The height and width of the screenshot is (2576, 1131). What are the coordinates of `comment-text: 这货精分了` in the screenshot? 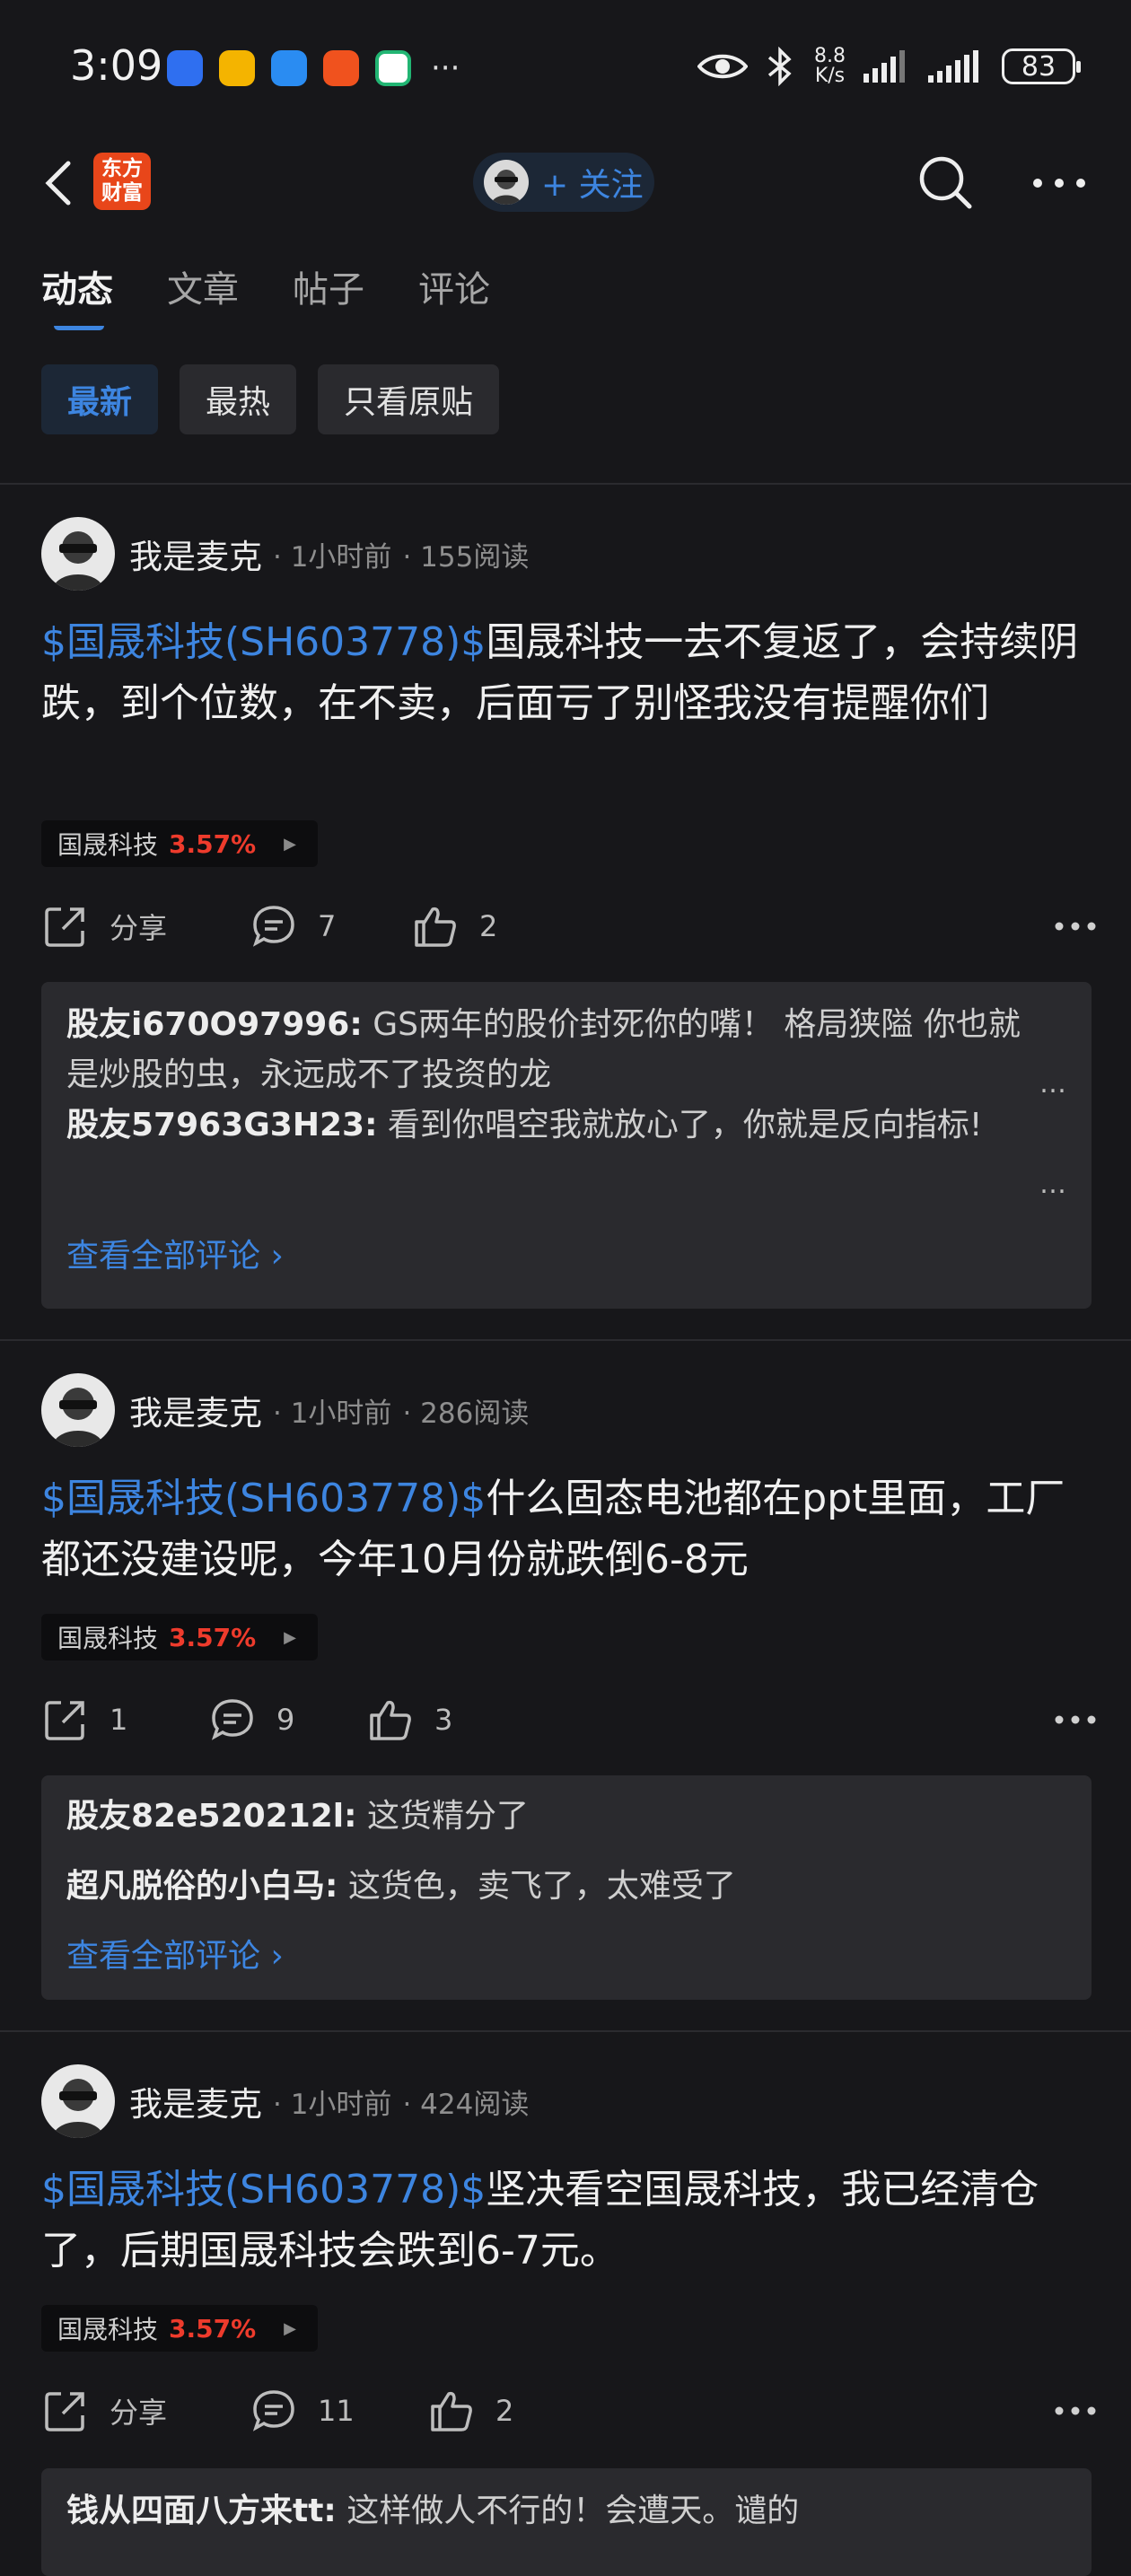 It's located at (448, 1816).